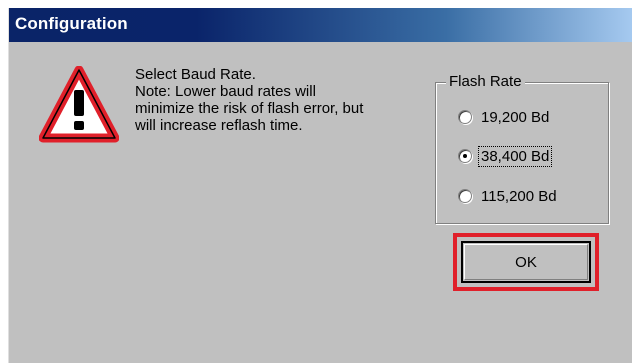 The width and height of the screenshot is (632, 363). I want to click on radio-option-115200: 115,200 Bd, so click(508, 196).